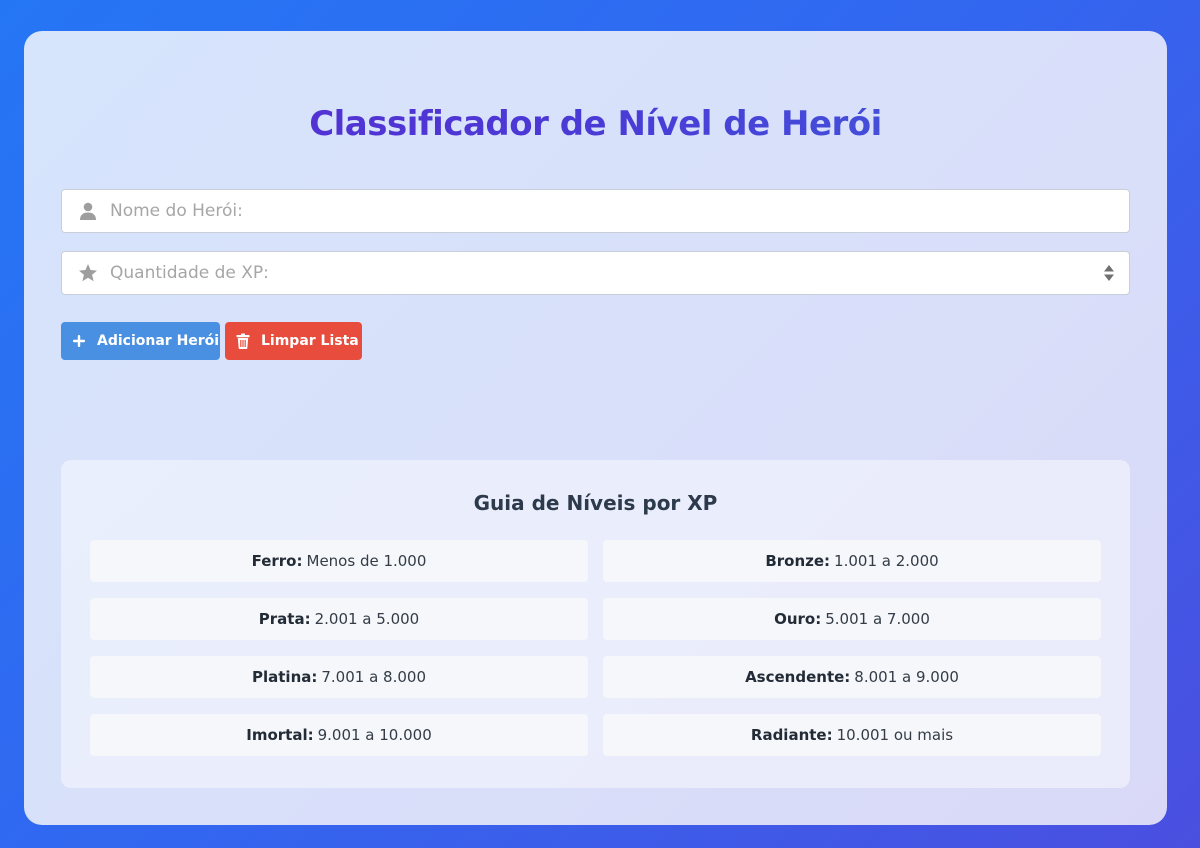 The width and height of the screenshot is (1200, 848). What do you see at coordinates (373, 677) in the screenshot?
I see `tier-range: 7.001 a 8.000` at bounding box center [373, 677].